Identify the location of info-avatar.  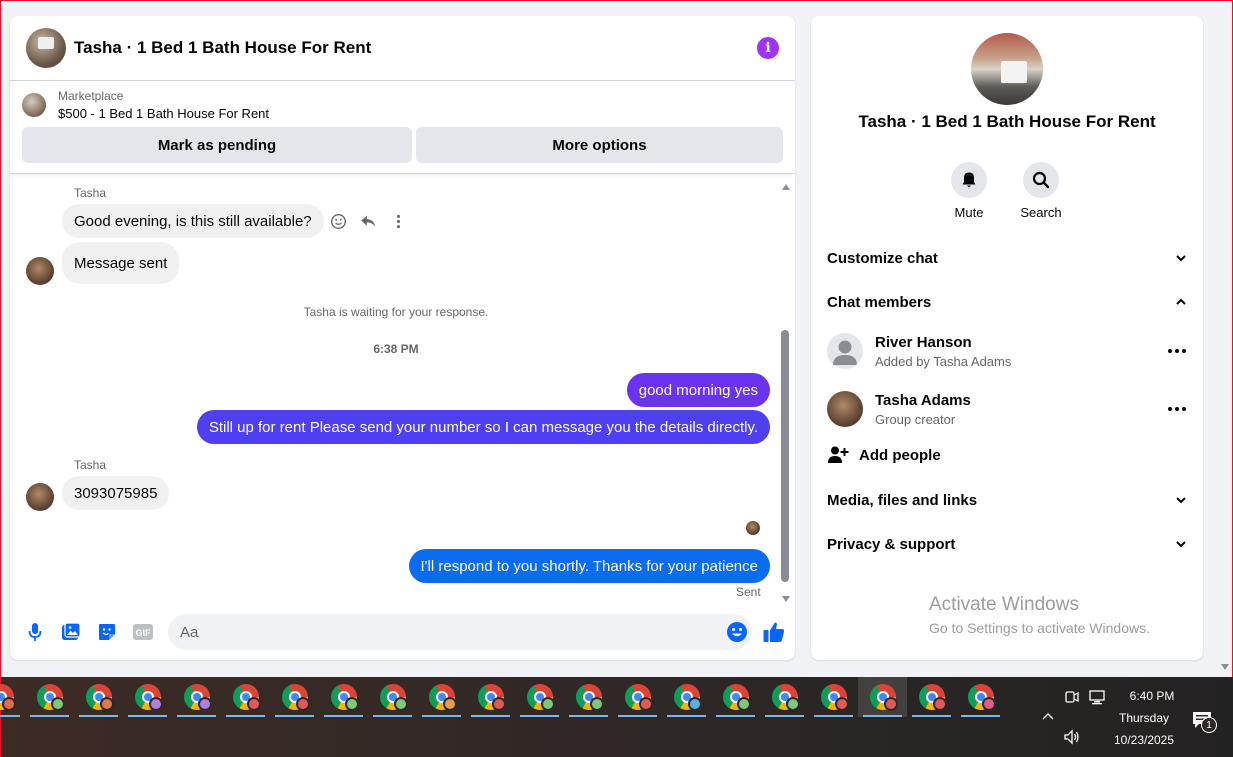
(1007, 69).